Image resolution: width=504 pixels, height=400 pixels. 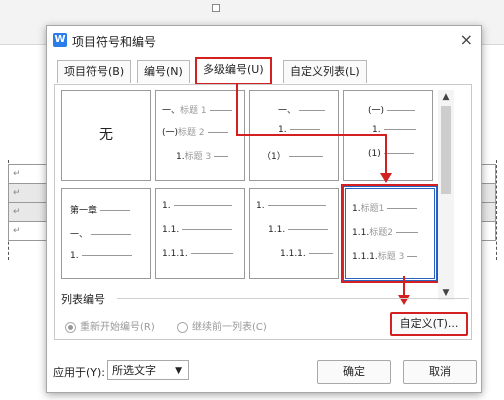 I want to click on tab-numbering: 编号(N), so click(x=163, y=71).